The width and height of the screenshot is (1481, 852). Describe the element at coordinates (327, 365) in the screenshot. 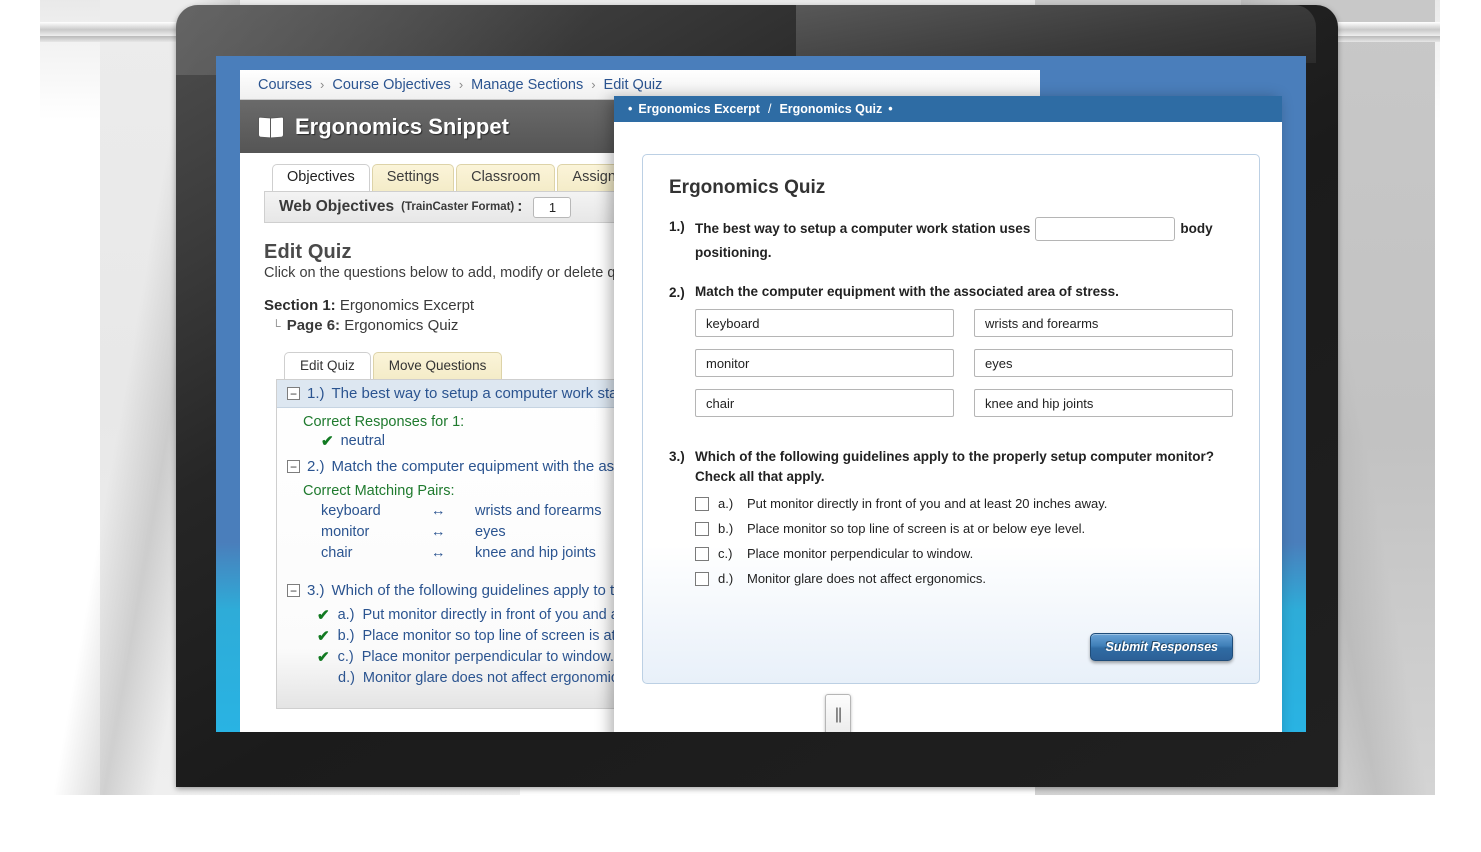

I see `subtab-edit-quiz: Edit Quiz` at that location.